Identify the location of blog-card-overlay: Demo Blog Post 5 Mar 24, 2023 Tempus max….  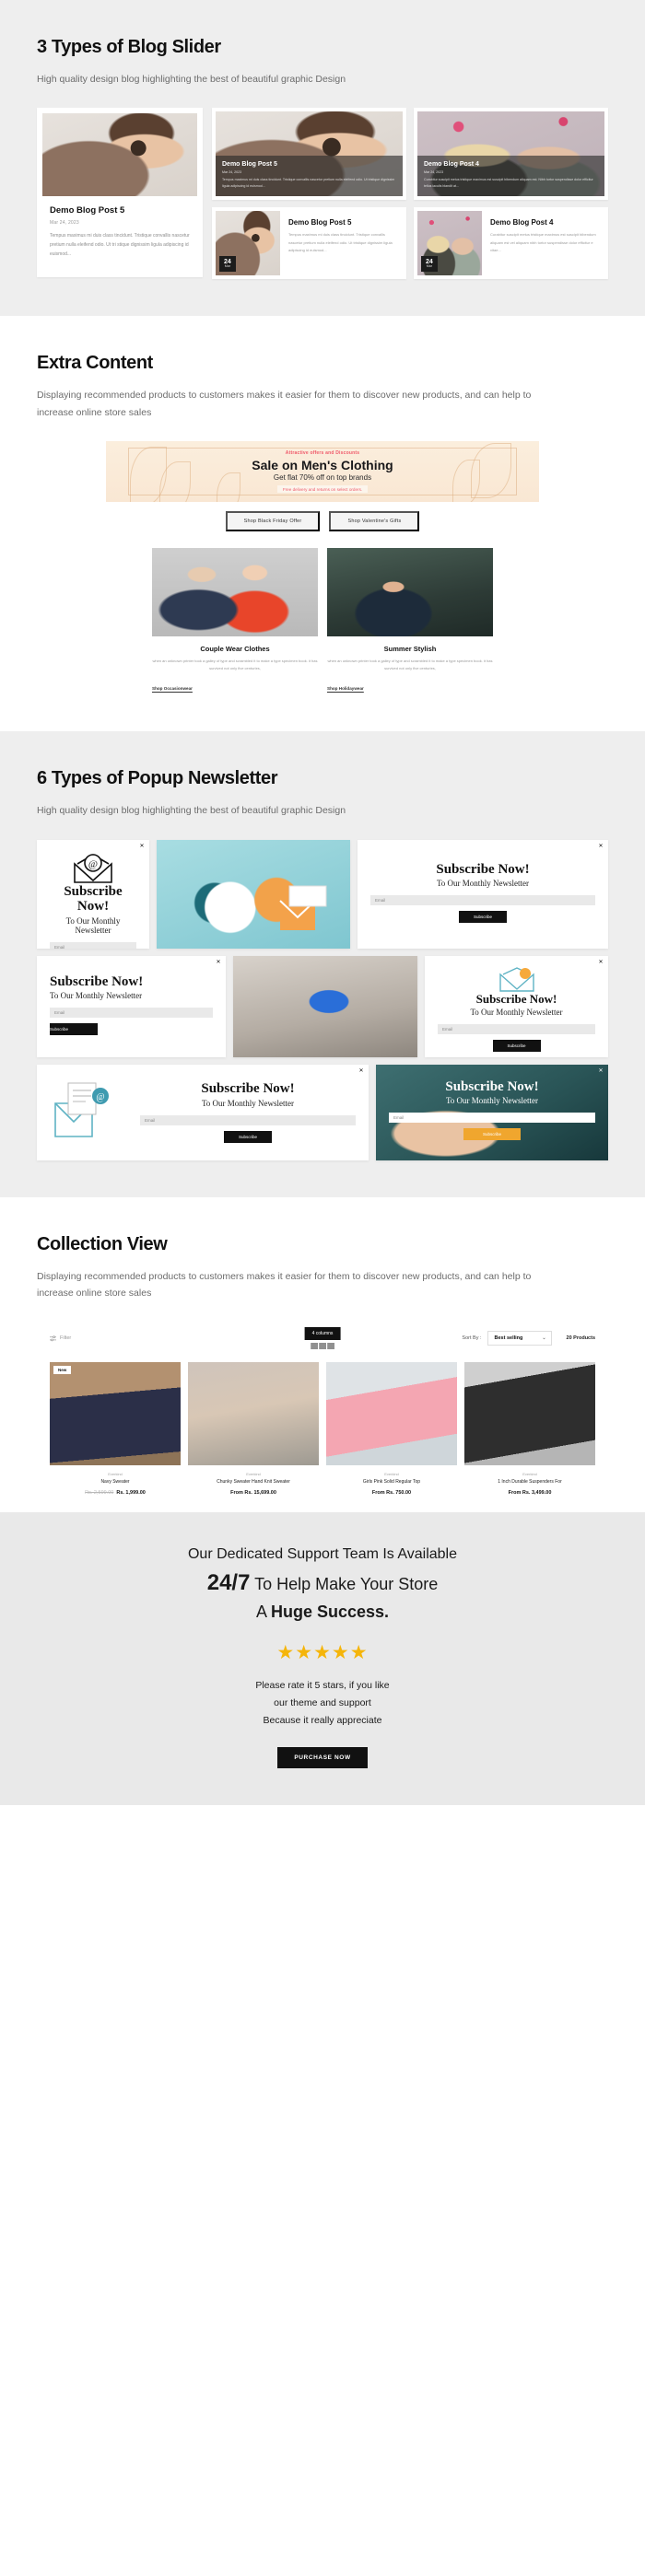
(309, 154).